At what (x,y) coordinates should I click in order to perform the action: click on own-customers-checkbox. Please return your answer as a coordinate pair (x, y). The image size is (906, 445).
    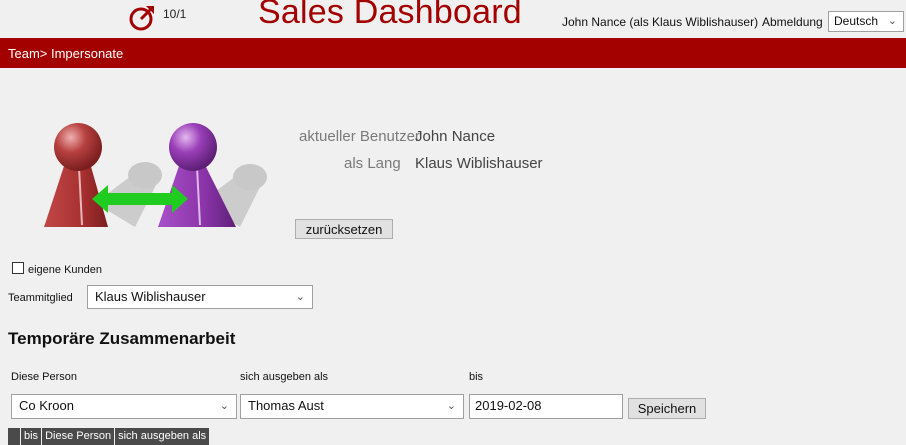
    Looking at the image, I should click on (18, 268).